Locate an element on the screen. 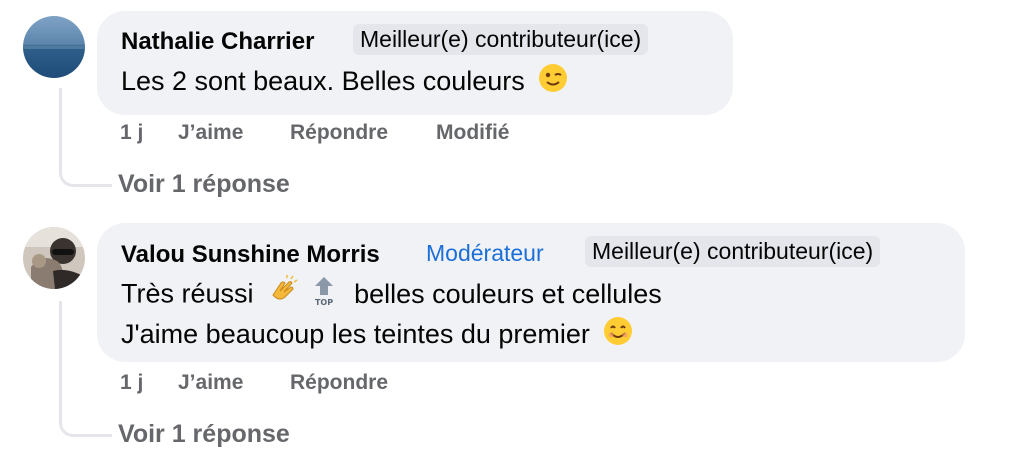  author-name: Nathalie Charrier is located at coordinates (217, 42).